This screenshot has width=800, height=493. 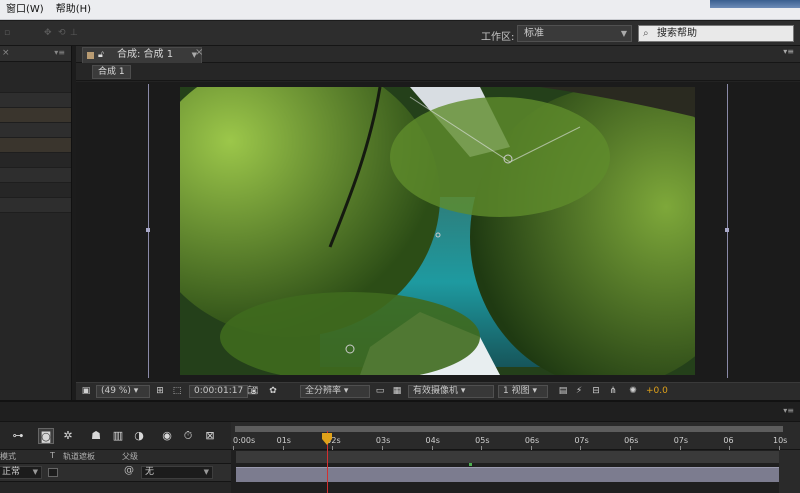 What do you see at coordinates (789, 471) in the screenshot?
I see `timeline-right-edge` at bounding box center [789, 471].